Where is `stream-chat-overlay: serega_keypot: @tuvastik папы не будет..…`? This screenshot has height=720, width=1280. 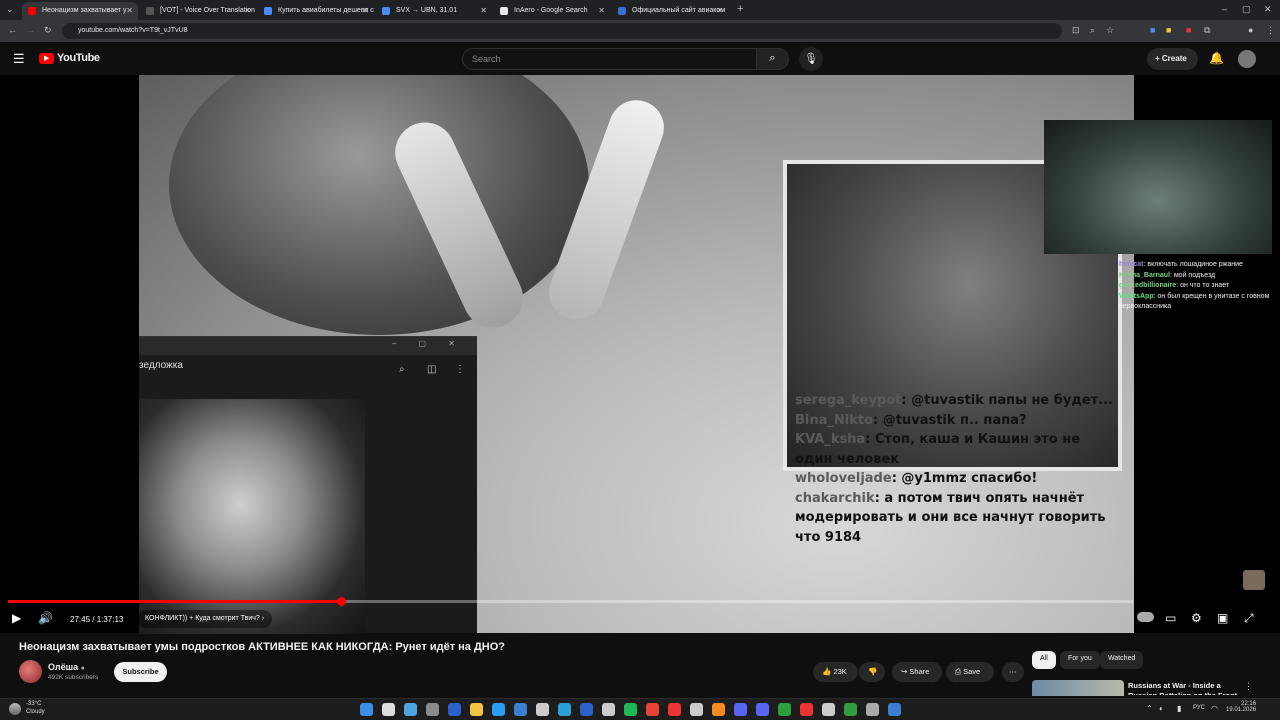 stream-chat-overlay: serega_keypot: @tuvastik папы не будет..… is located at coordinates (955, 469).